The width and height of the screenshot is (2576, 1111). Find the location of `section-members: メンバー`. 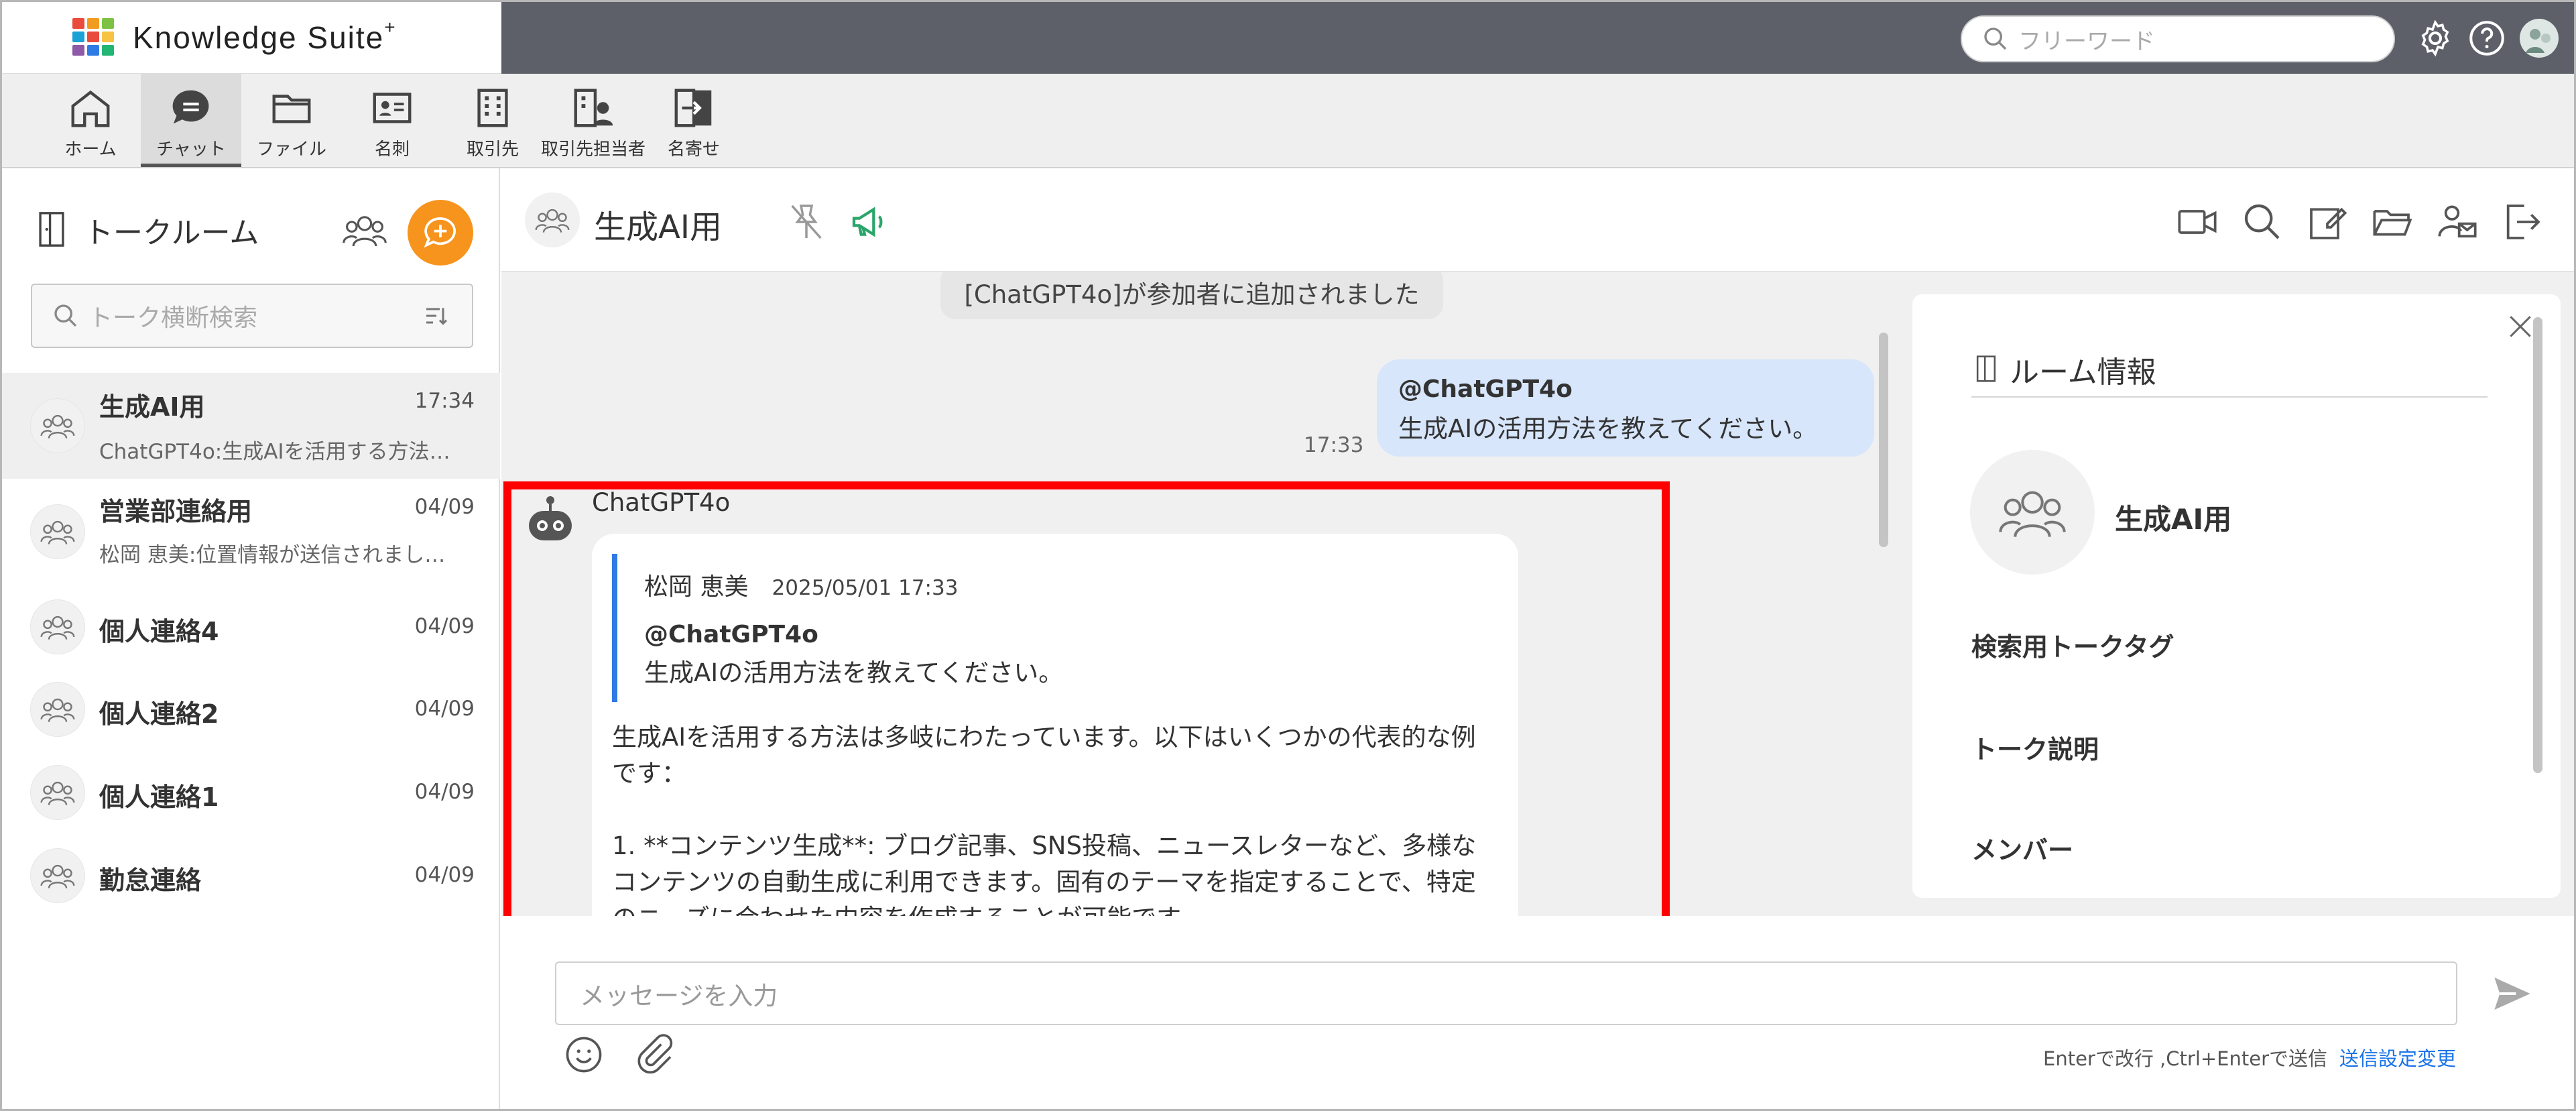

section-members: メンバー is located at coordinates (2022, 850).